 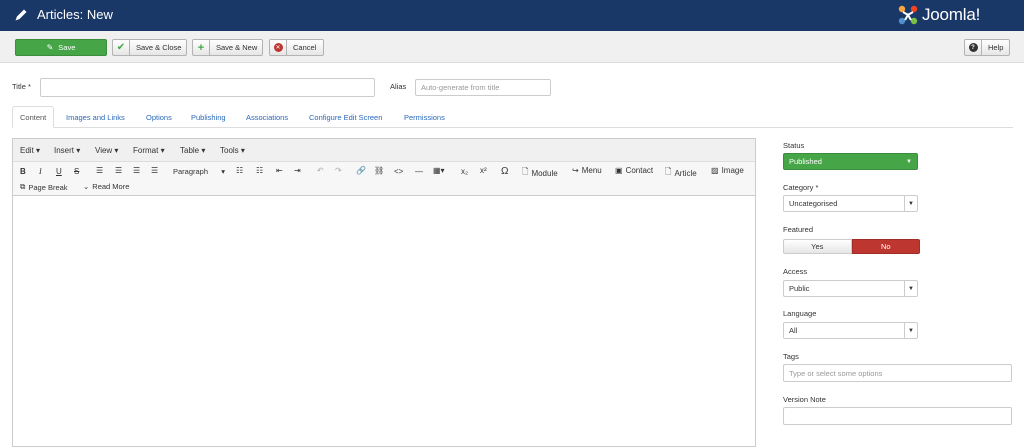 What do you see at coordinates (345, 117) in the screenshot?
I see `tab-configure-edit-screen: Configure Edit Screen` at bounding box center [345, 117].